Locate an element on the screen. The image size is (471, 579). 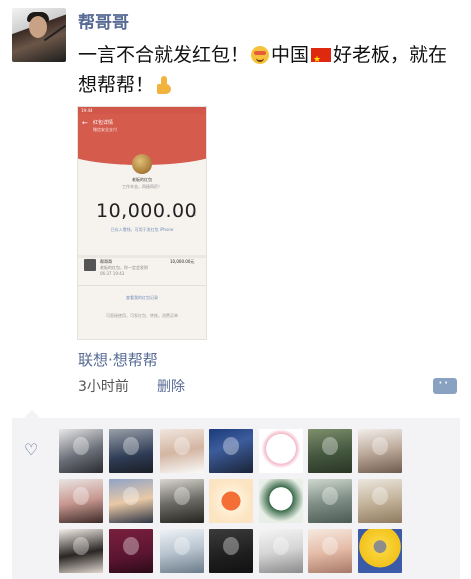
heart-eyes-emoji-icon is located at coordinates (260, 55).